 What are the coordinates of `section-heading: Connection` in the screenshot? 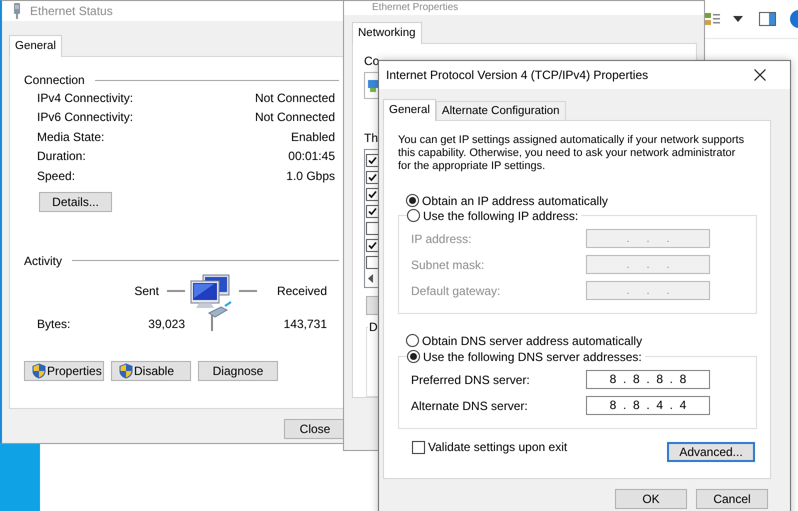 It's located at (54, 80).